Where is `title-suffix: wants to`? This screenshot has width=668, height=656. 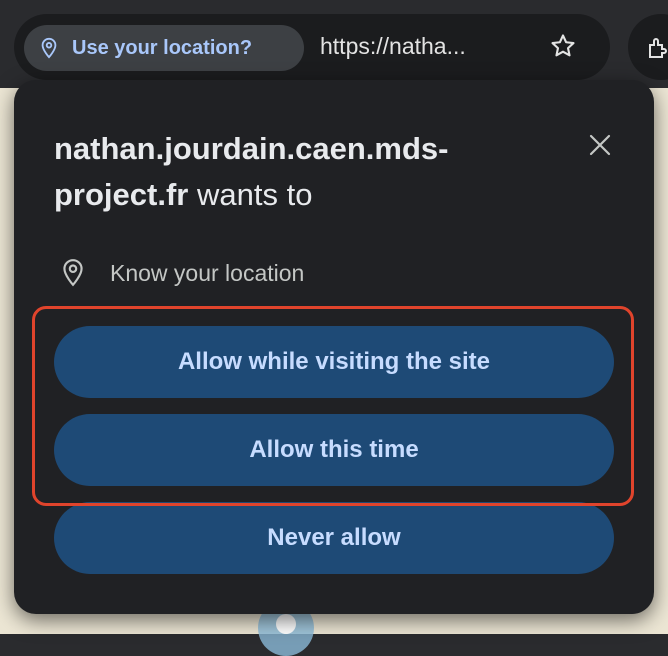 title-suffix: wants to is located at coordinates (254, 194).